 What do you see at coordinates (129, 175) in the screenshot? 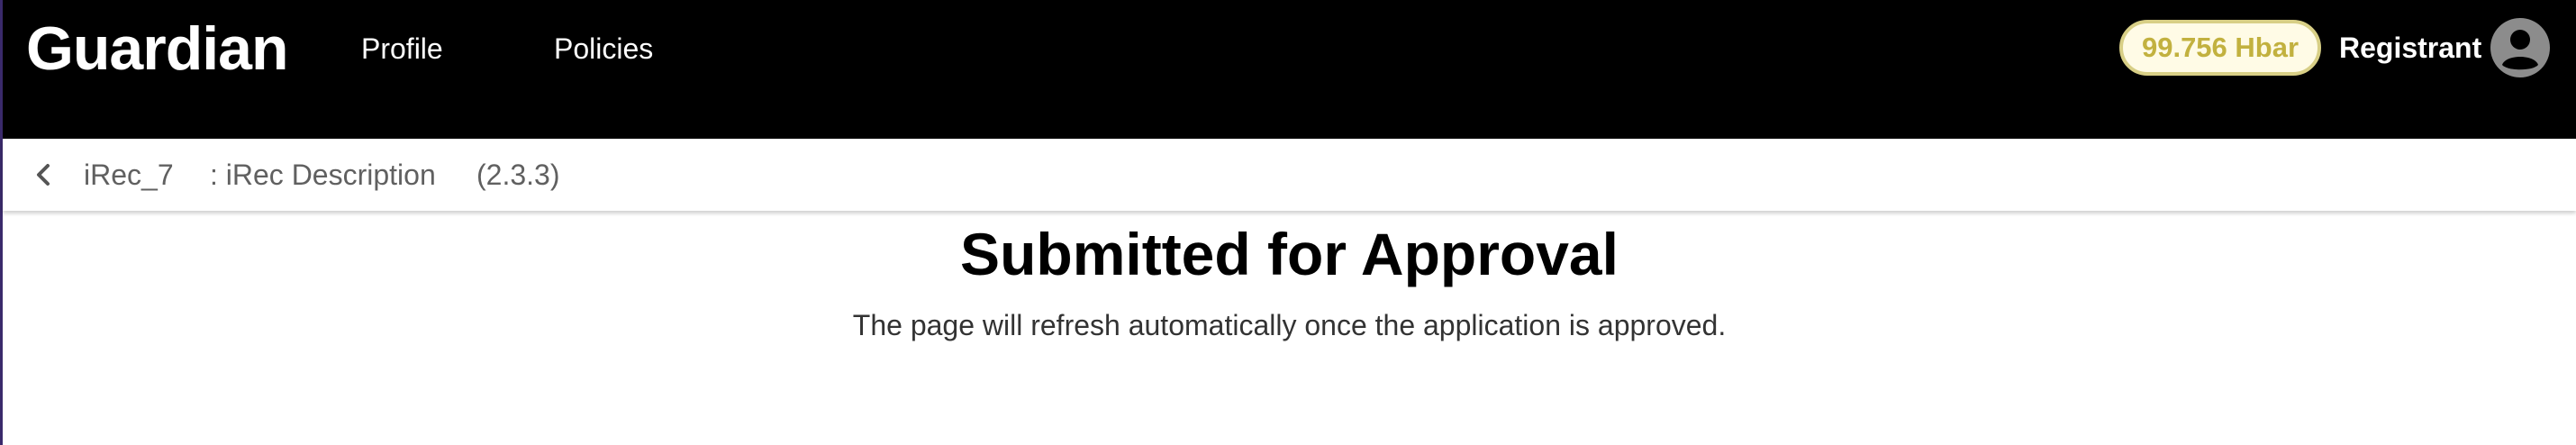
I see `policy-name: iRec_7` at bounding box center [129, 175].